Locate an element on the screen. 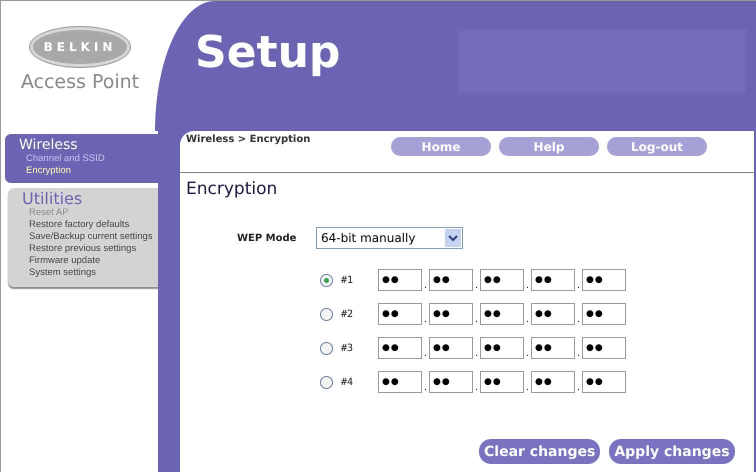 The height and width of the screenshot is (472, 756). wep-mode-dropdown: 64-bit manually is located at coordinates (389, 238).